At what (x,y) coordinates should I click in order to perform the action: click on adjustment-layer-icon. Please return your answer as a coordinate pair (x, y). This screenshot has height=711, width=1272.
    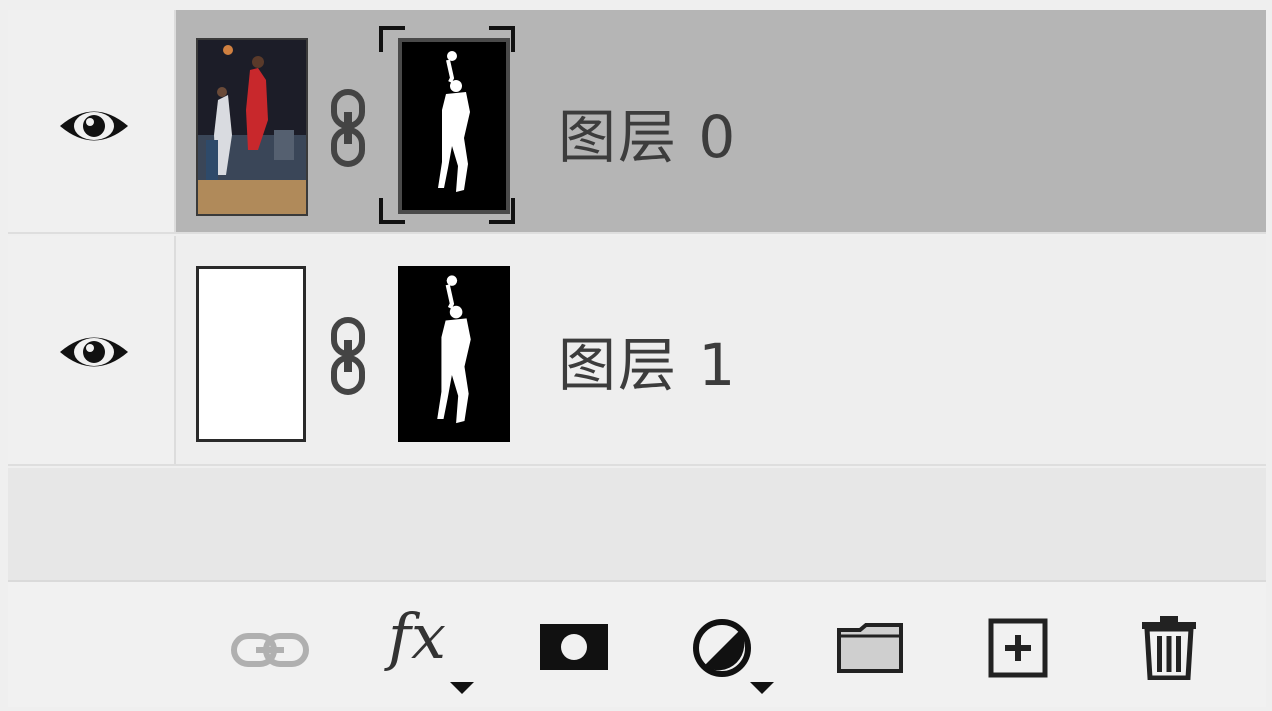
    Looking at the image, I should click on (722, 648).